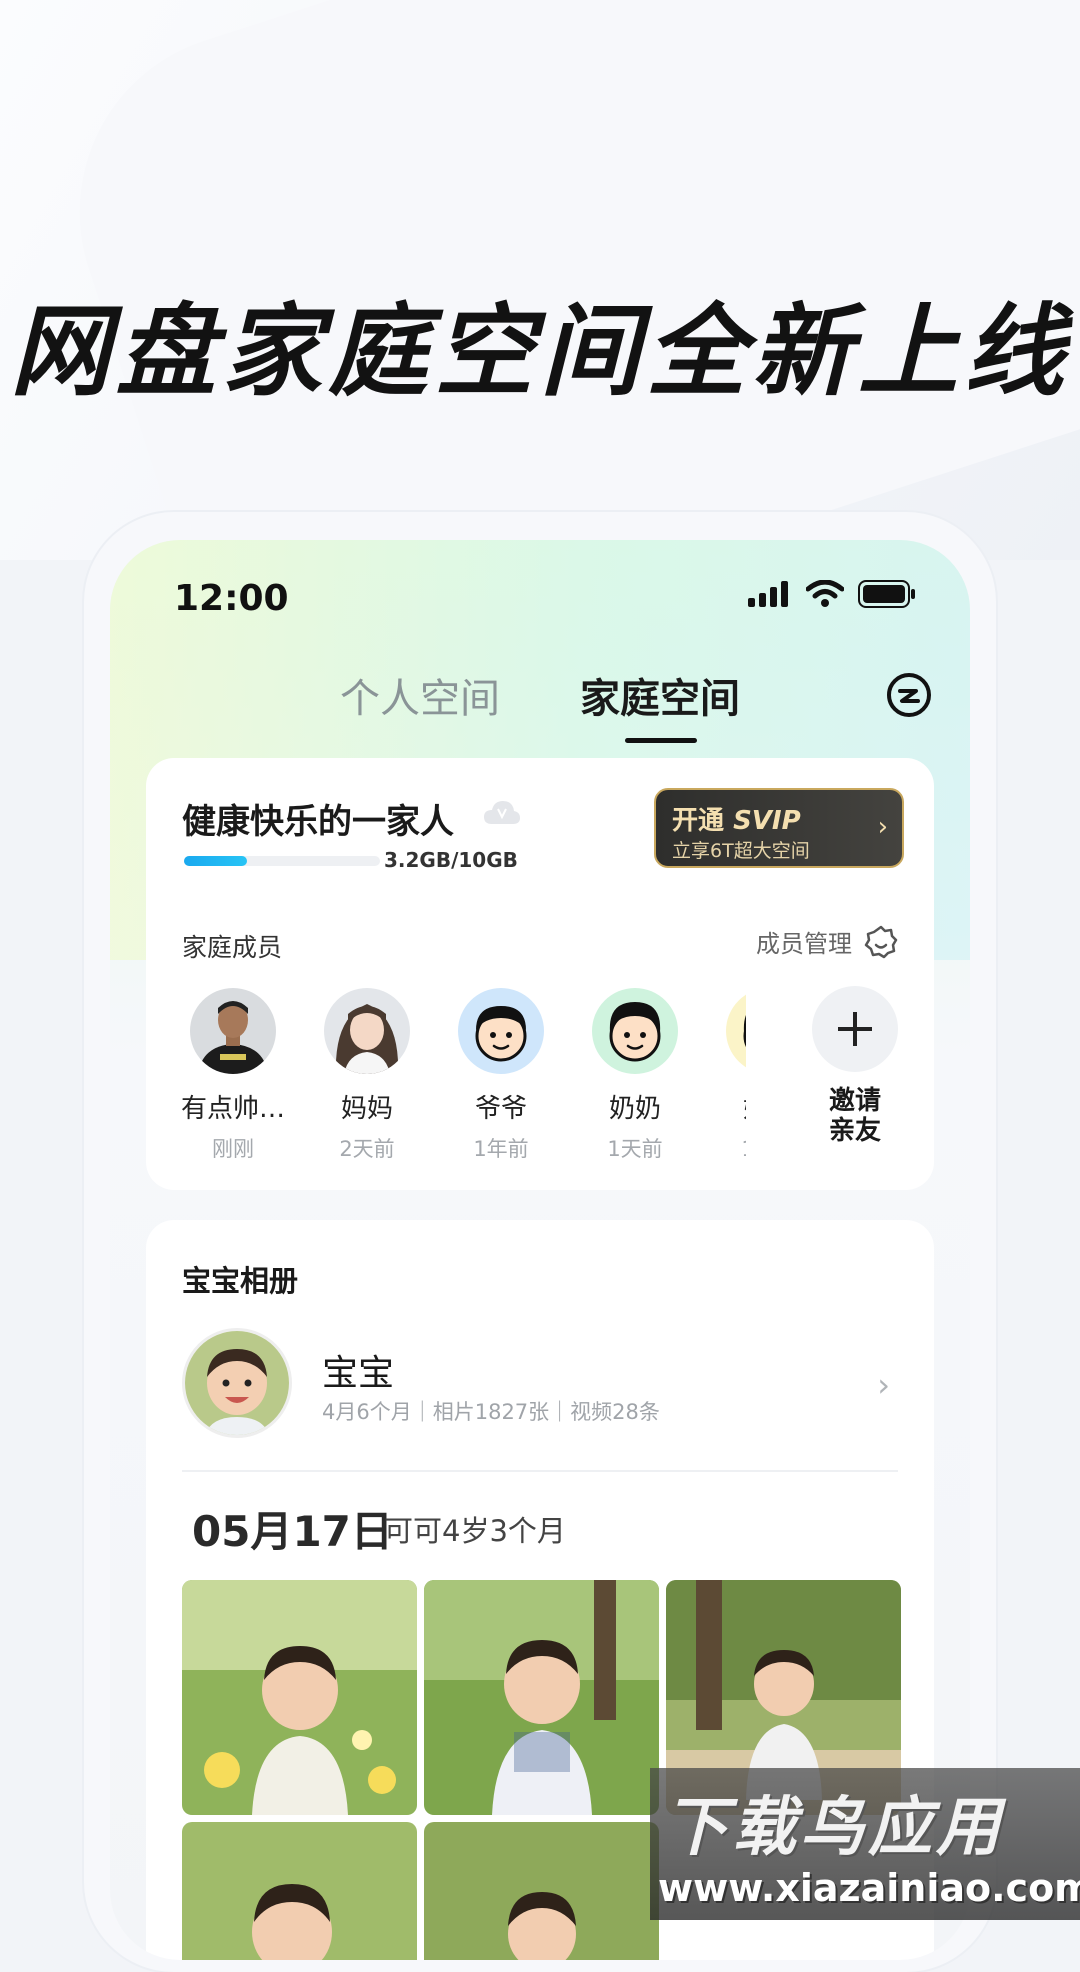 This screenshot has width=1080, height=1972. Describe the element at coordinates (661, 740) in the screenshot. I see `active-tab-indicator` at that location.